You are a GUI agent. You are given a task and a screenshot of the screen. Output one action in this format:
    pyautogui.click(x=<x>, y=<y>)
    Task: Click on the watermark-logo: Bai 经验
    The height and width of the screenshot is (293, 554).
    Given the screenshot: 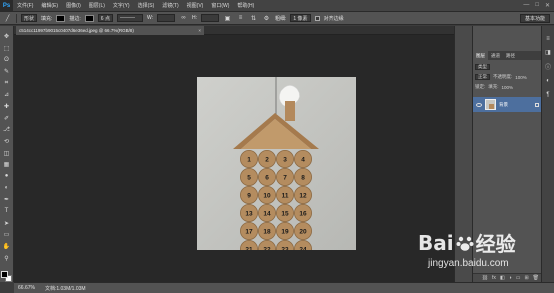 What is the action you would take?
    pyautogui.click(x=467, y=242)
    